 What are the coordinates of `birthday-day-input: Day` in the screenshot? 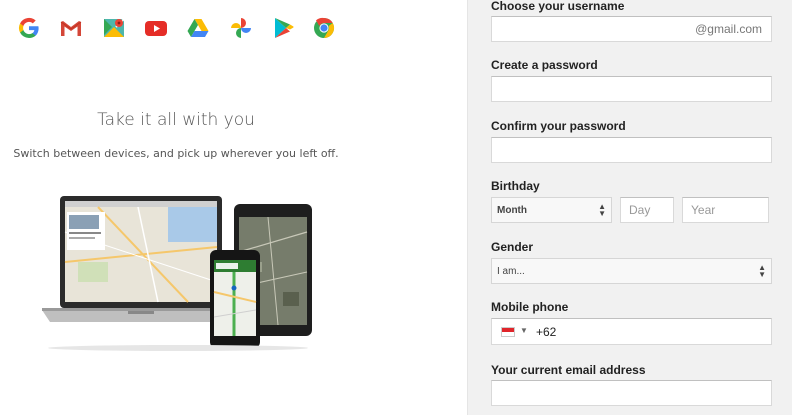 It's located at (647, 210).